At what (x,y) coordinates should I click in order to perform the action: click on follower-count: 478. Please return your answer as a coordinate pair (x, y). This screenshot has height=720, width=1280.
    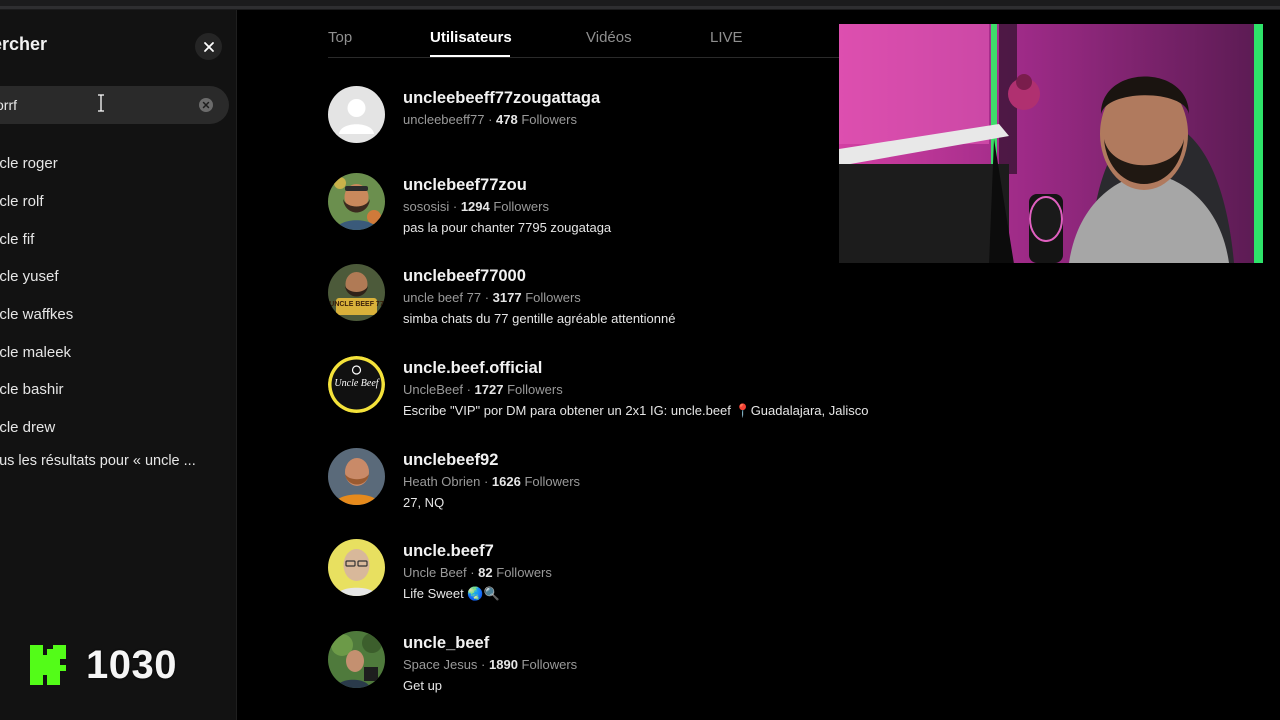
    Looking at the image, I should click on (507, 119).